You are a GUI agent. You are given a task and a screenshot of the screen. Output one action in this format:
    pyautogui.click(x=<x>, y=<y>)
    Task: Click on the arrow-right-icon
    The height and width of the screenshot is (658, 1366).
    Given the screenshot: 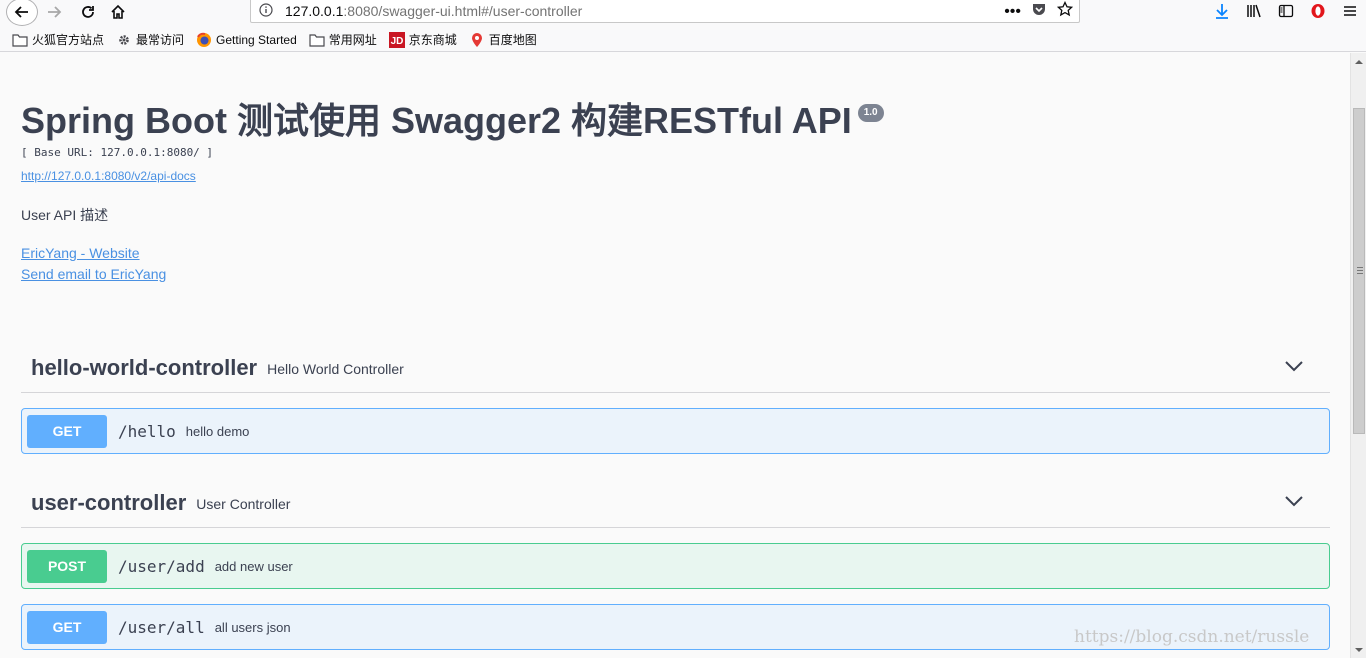 What is the action you would take?
    pyautogui.click(x=55, y=12)
    